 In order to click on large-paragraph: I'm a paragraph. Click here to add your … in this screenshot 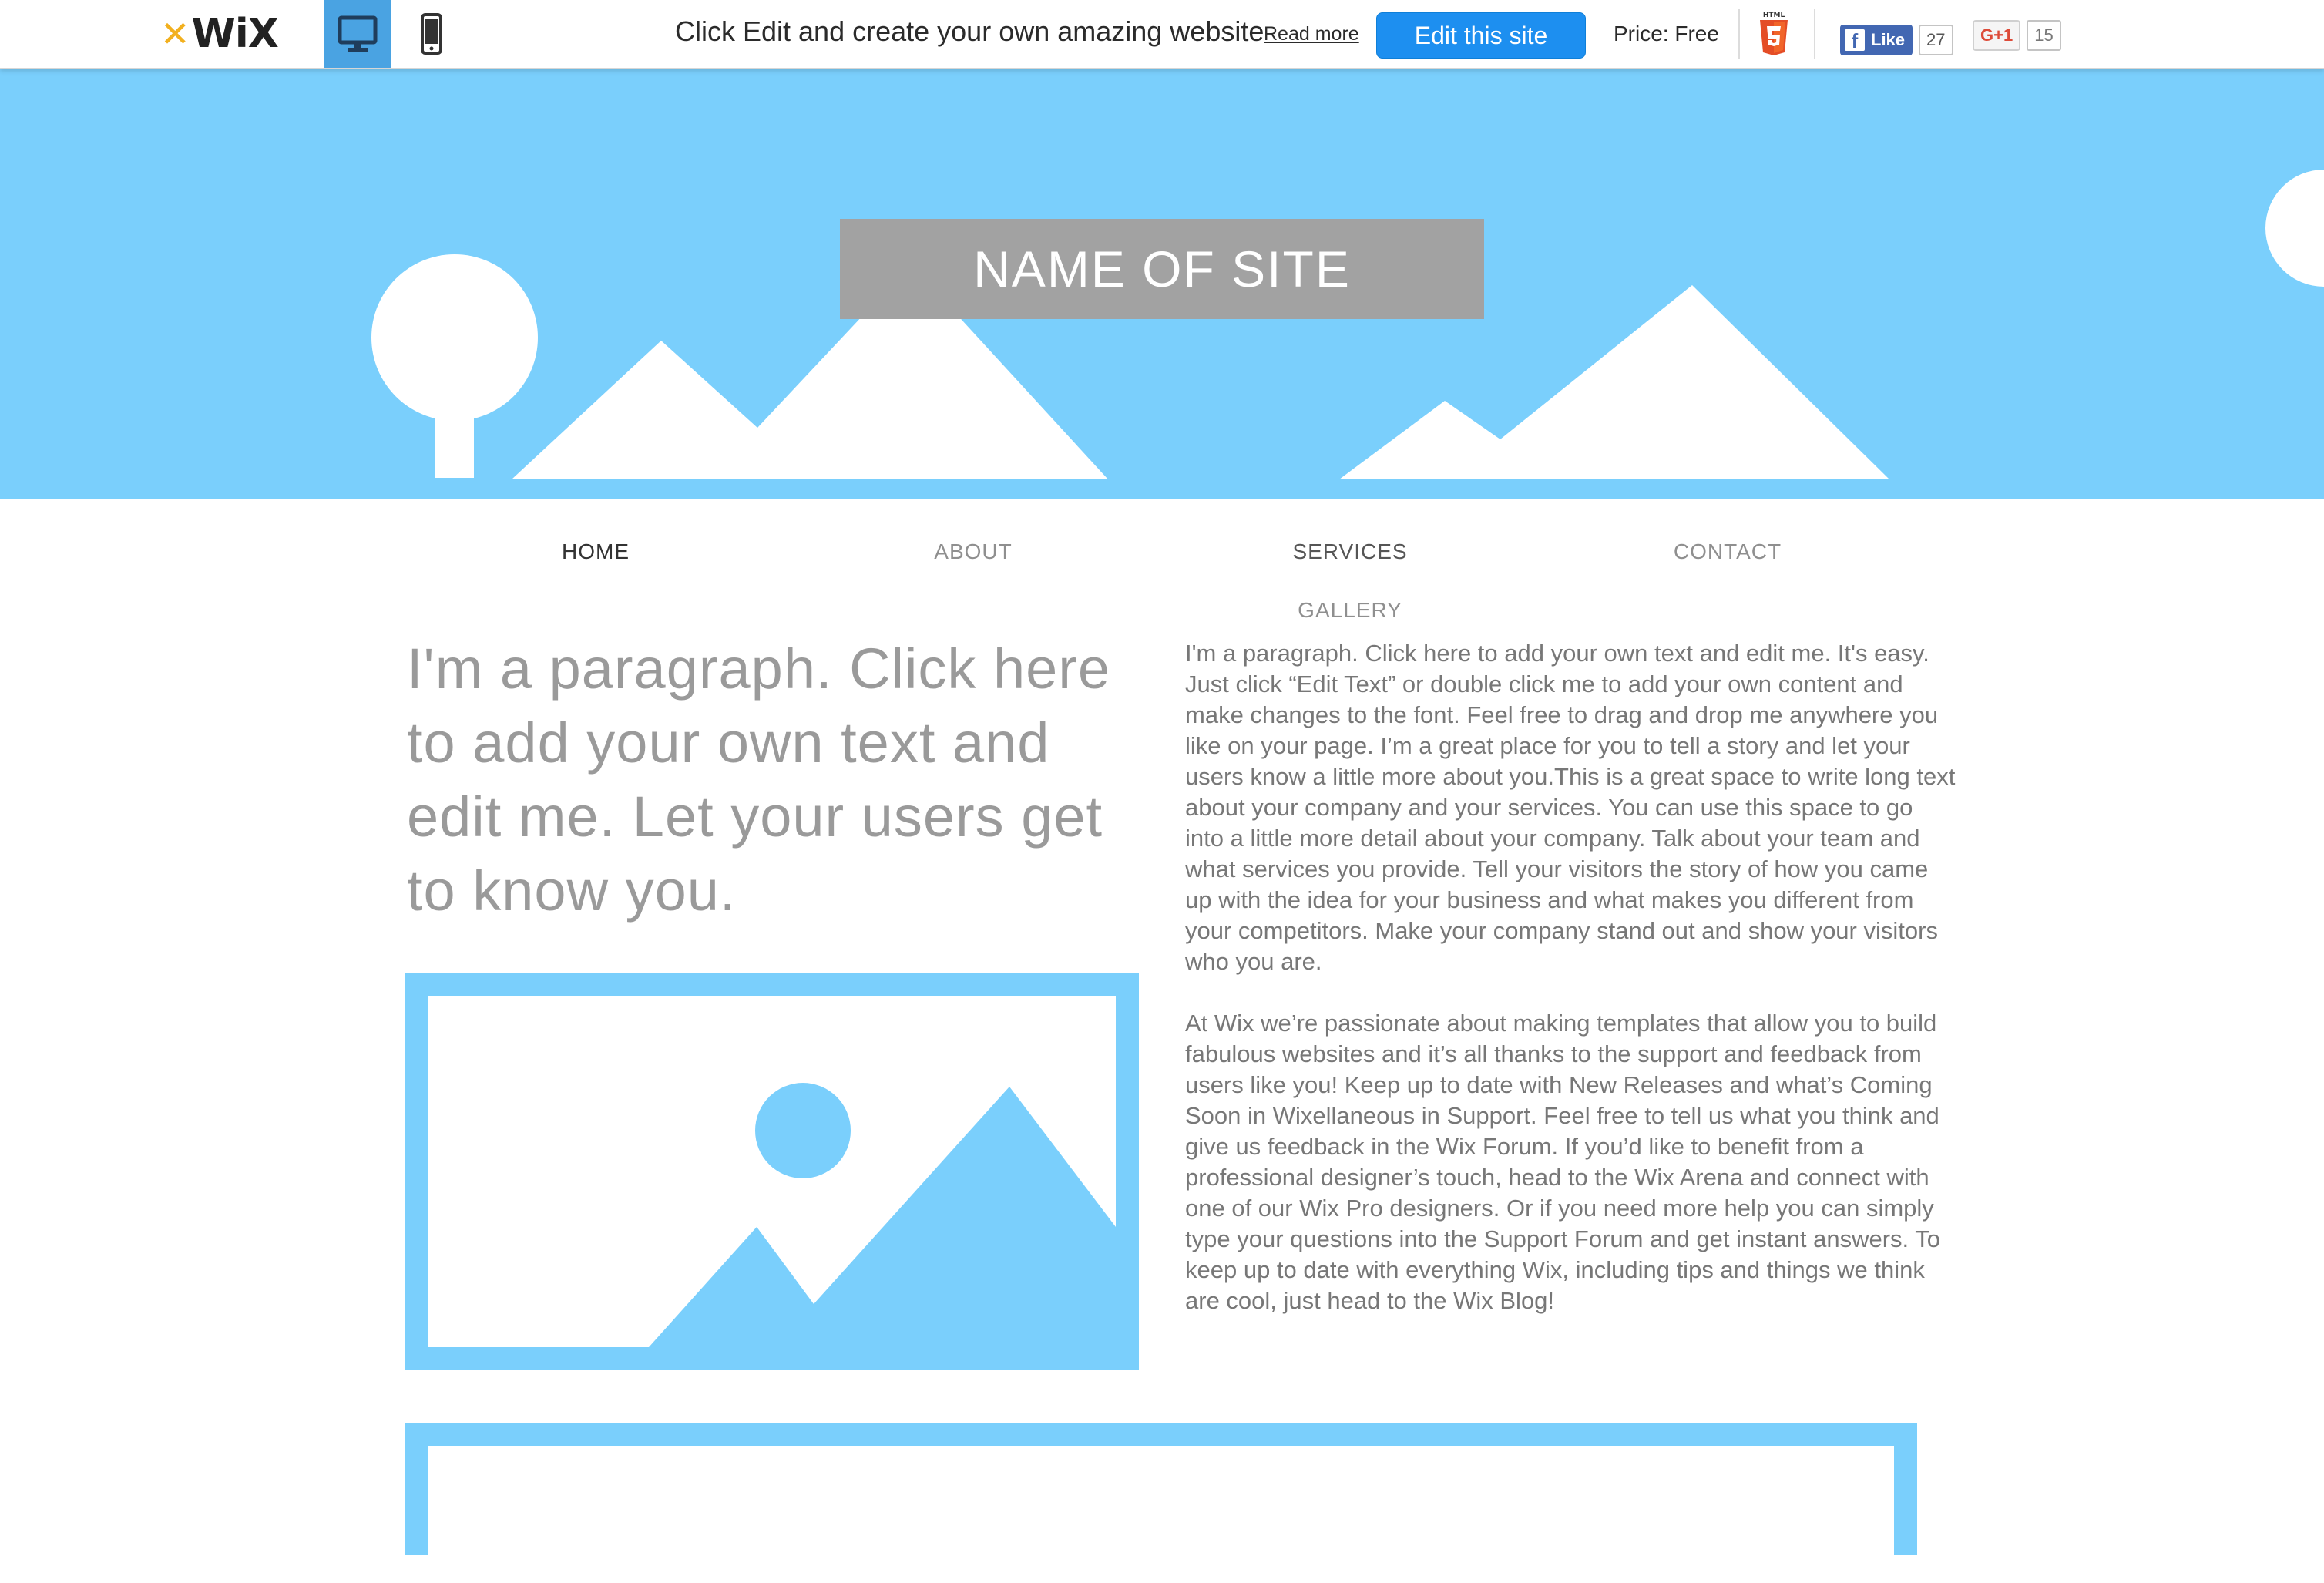, I will do `click(773, 780)`.